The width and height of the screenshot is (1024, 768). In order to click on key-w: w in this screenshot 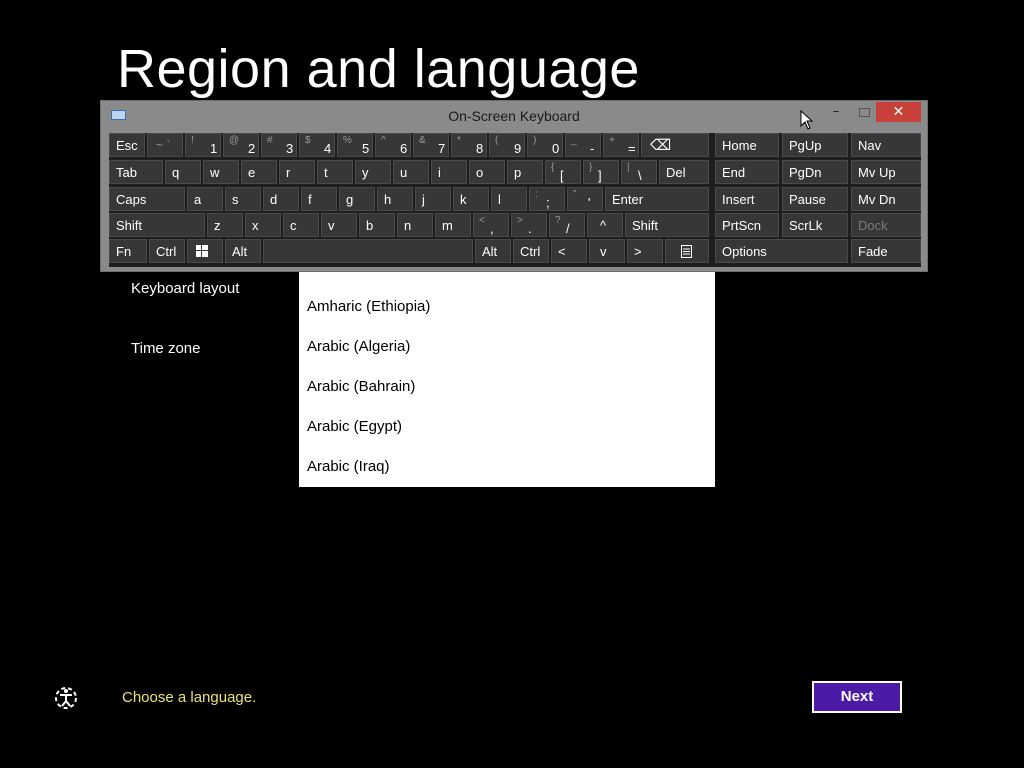, I will do `click(221, 172)`.